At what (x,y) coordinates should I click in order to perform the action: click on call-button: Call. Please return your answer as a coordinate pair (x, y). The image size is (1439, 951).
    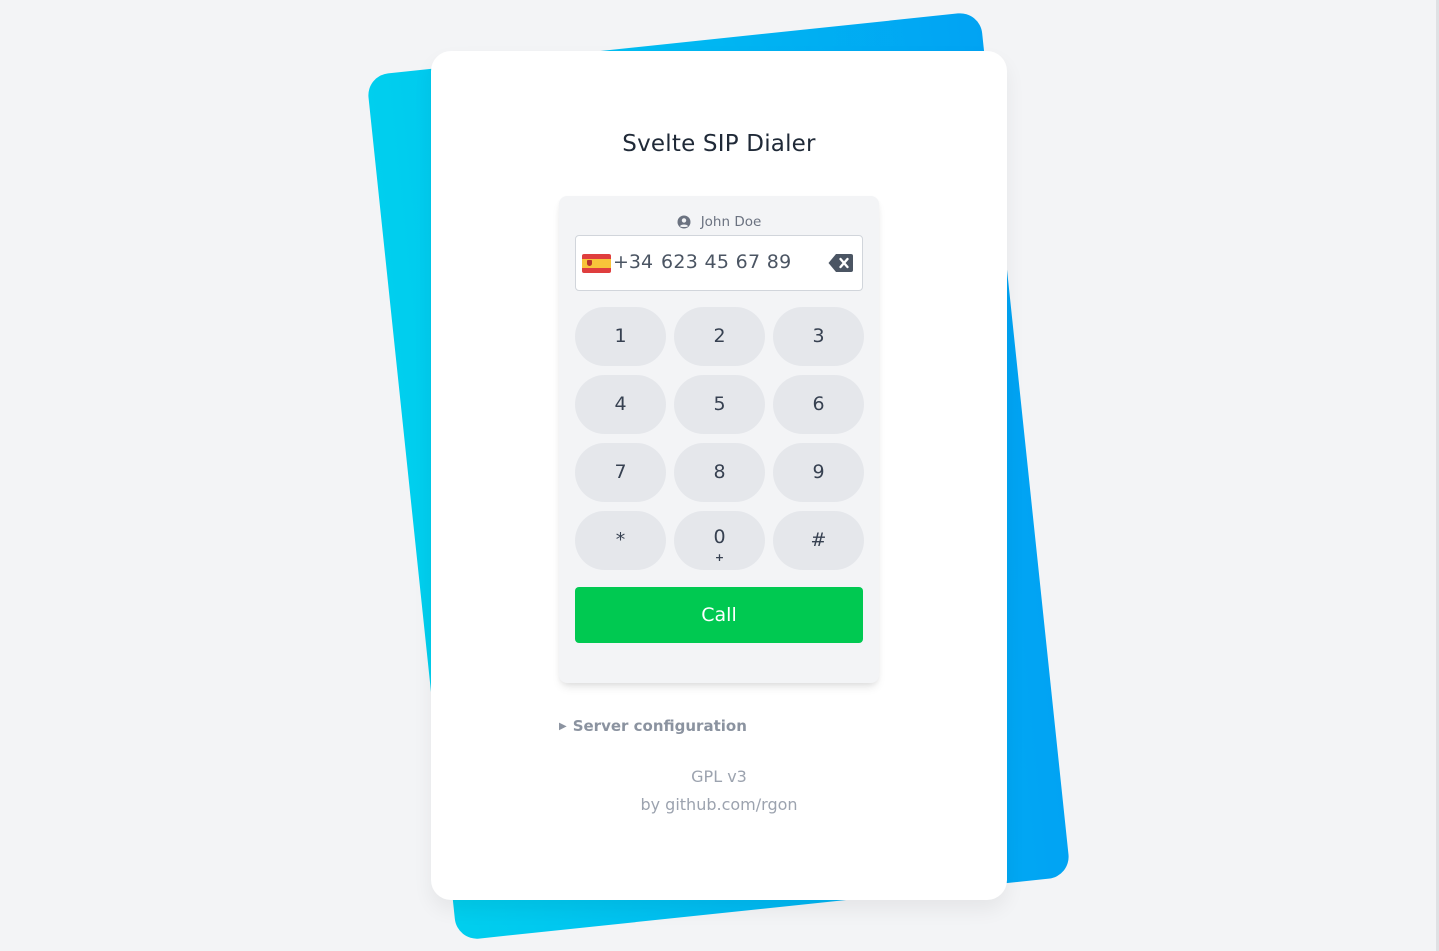
    Looking at the image, I should click on (719, 615).